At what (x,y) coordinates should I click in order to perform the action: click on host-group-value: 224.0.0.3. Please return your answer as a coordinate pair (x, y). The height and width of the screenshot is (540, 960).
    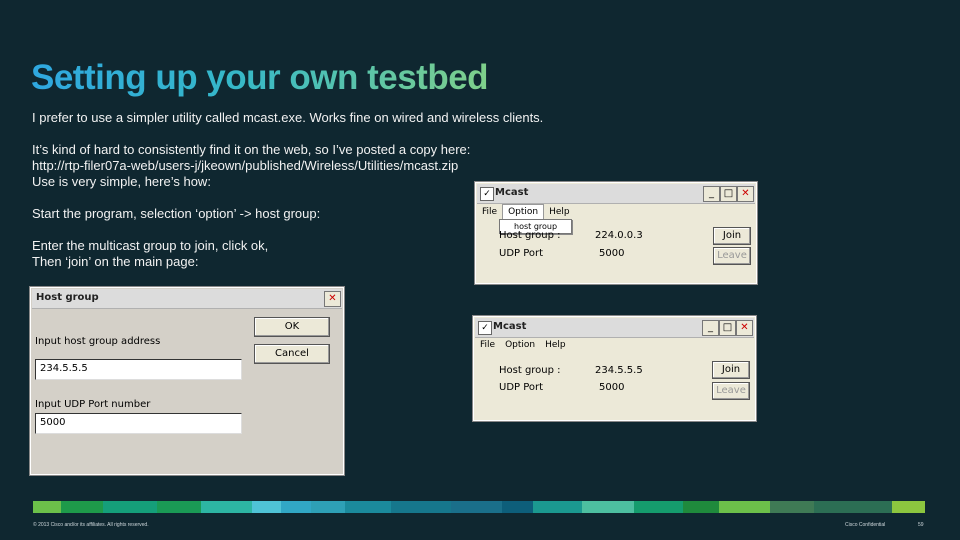
    Looking at the image, I should click on (619, 235).